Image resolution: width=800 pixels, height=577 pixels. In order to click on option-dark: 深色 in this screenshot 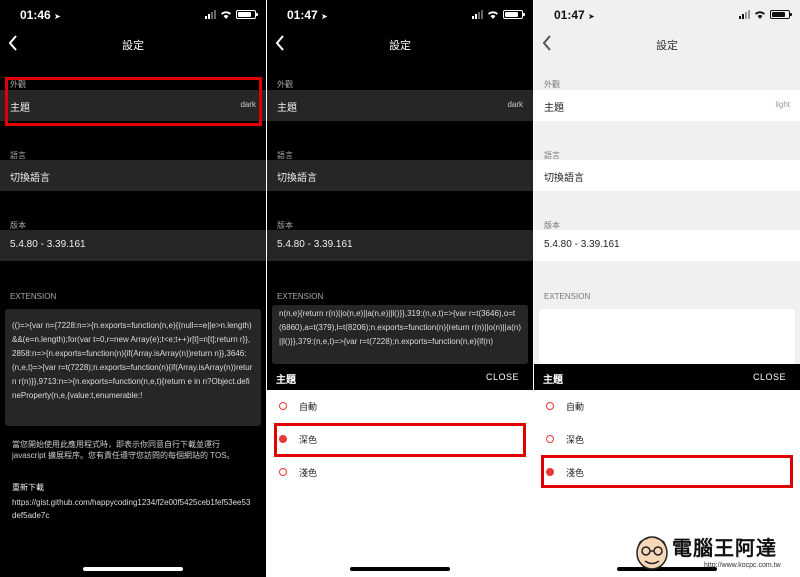, I will do `click(667, 439)`.